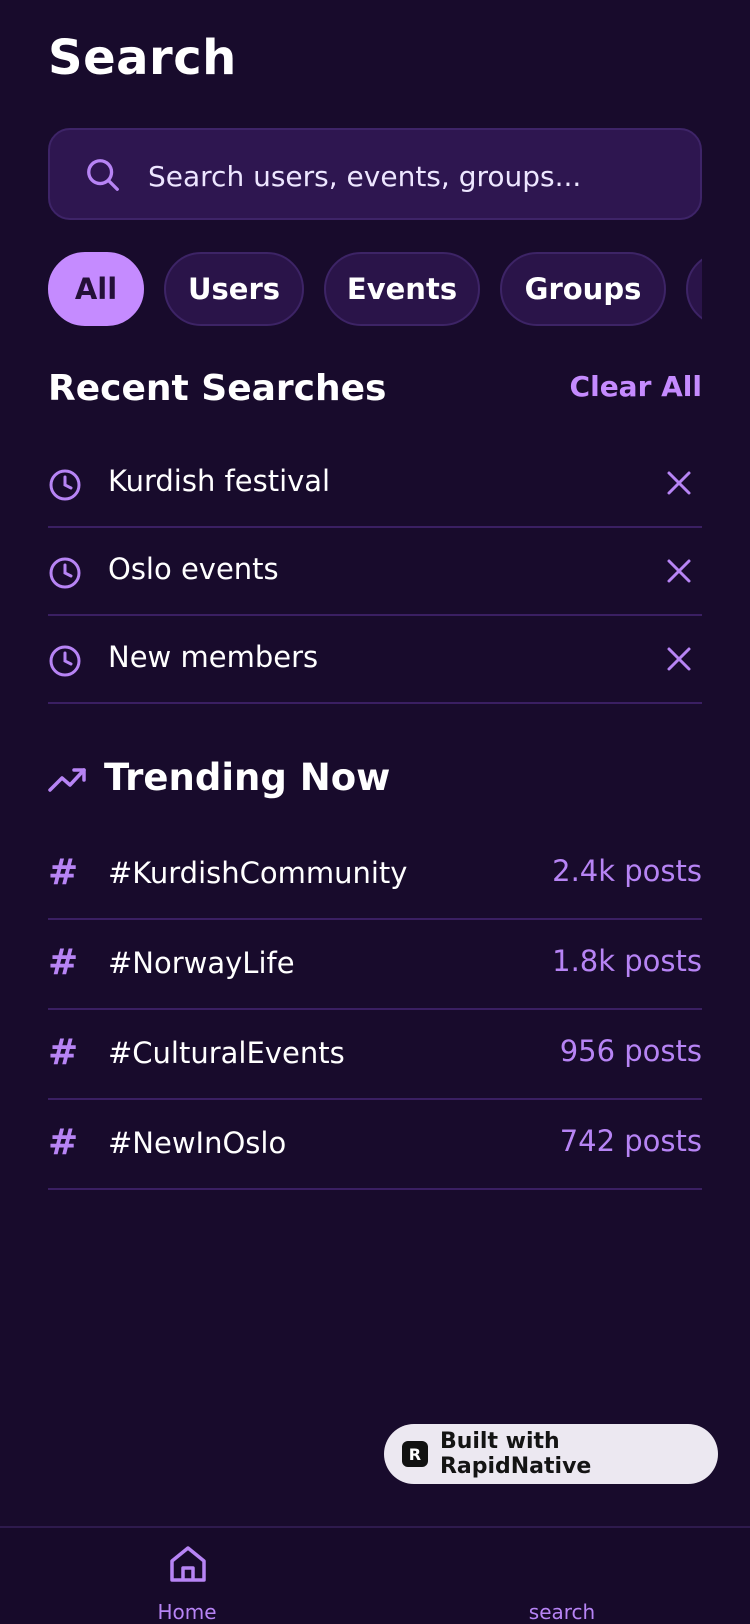 This screenshot has height=1624, width=750. What do you see at coordinates (213, 657) in the screenshot?
I see `recent-search-text: New members` at bounding box center [213, 657].